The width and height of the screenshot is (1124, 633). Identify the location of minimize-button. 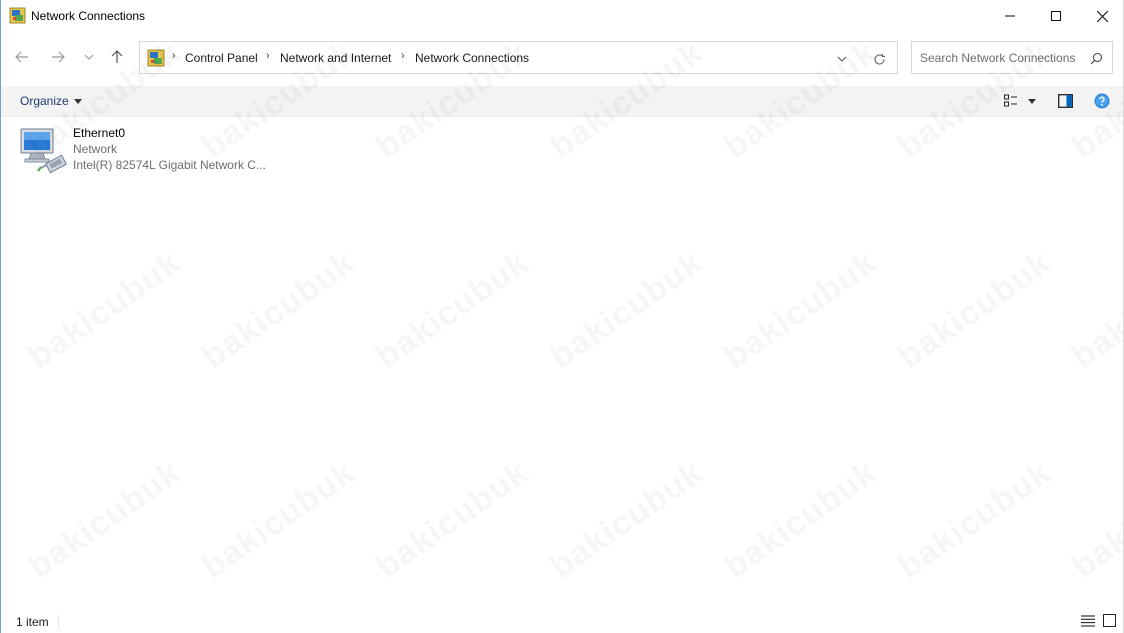
(1010, 16).